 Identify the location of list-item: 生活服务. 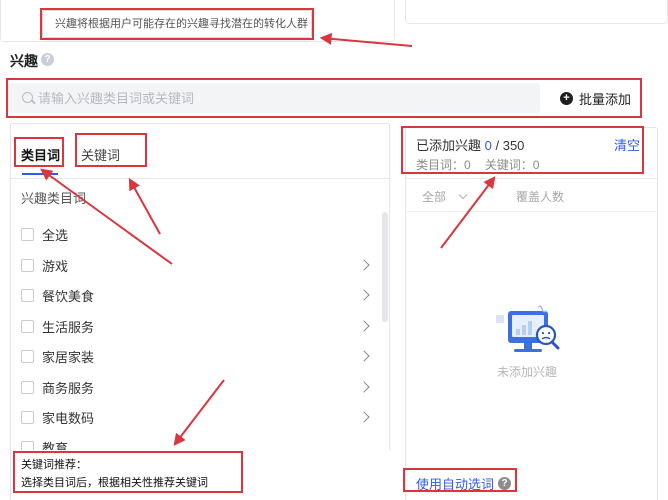
(57, 326).